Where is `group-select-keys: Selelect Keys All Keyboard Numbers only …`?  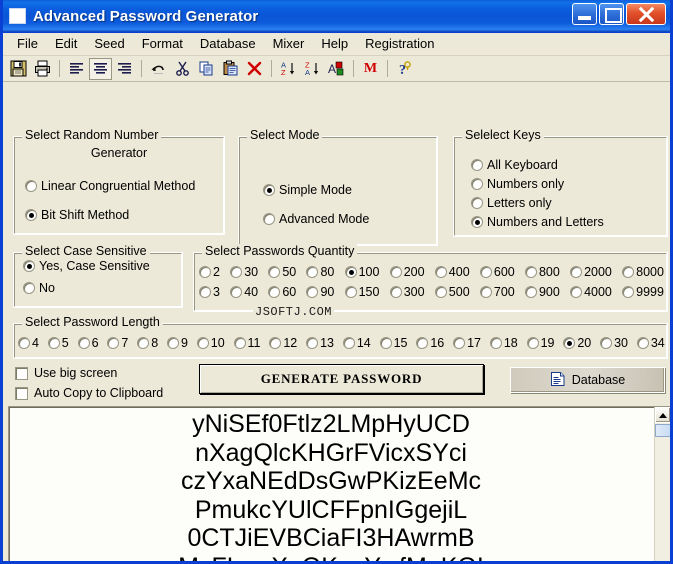
group-select-keys: Selelect Keys All Keyboard Numbers only … is located at coordinates (560, 182).